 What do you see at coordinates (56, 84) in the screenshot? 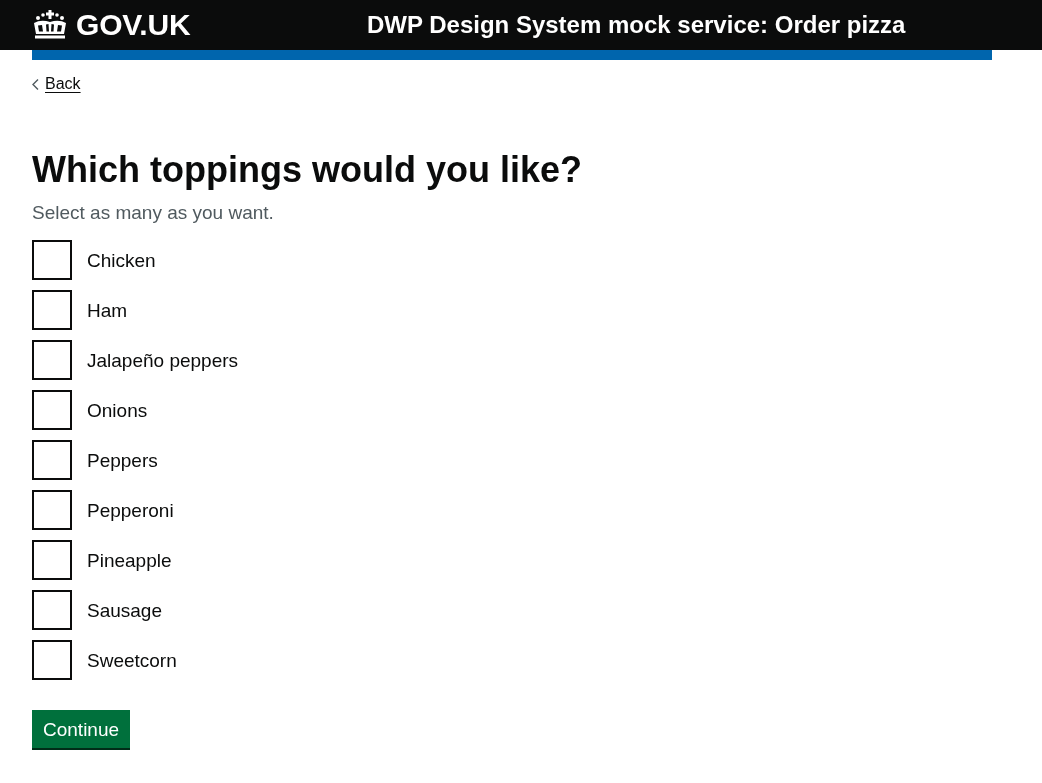
I see `back-link: Back` at bounding box center [56, 84].